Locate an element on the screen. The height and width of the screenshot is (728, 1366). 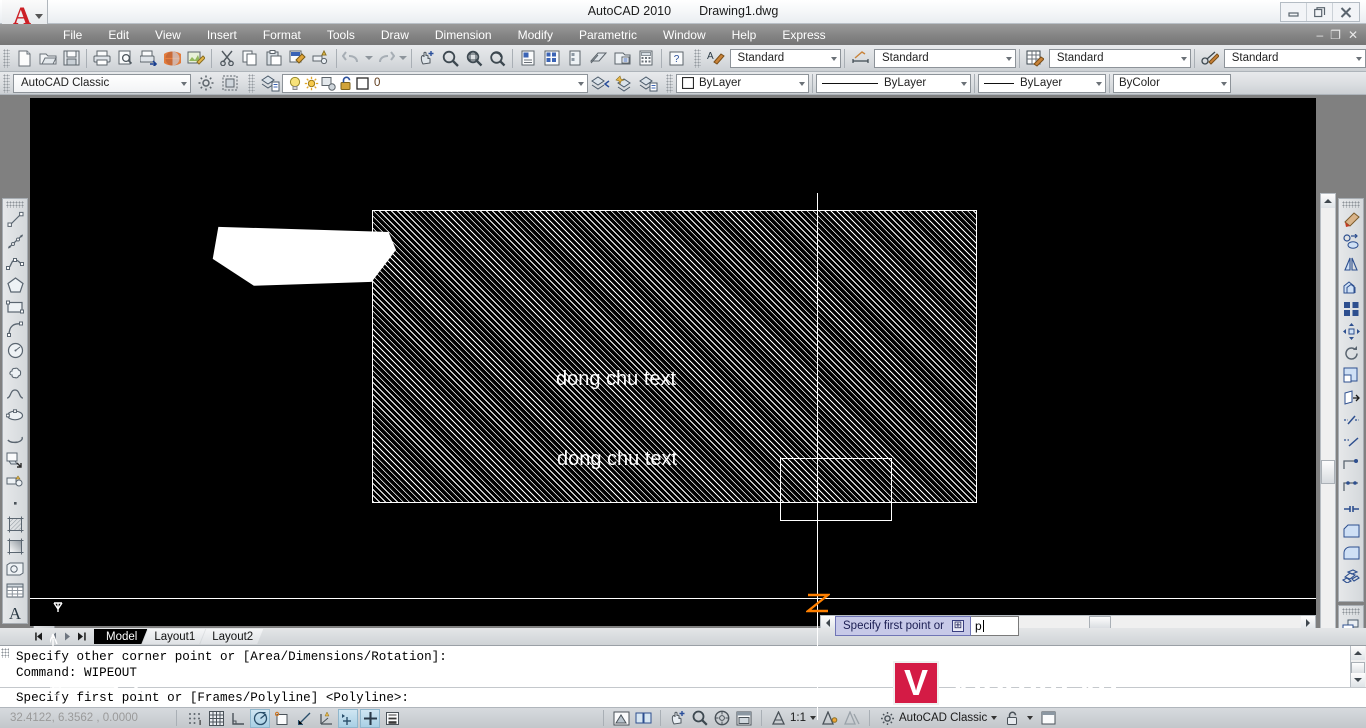
paste-icon is located at coordinates (274, 58).